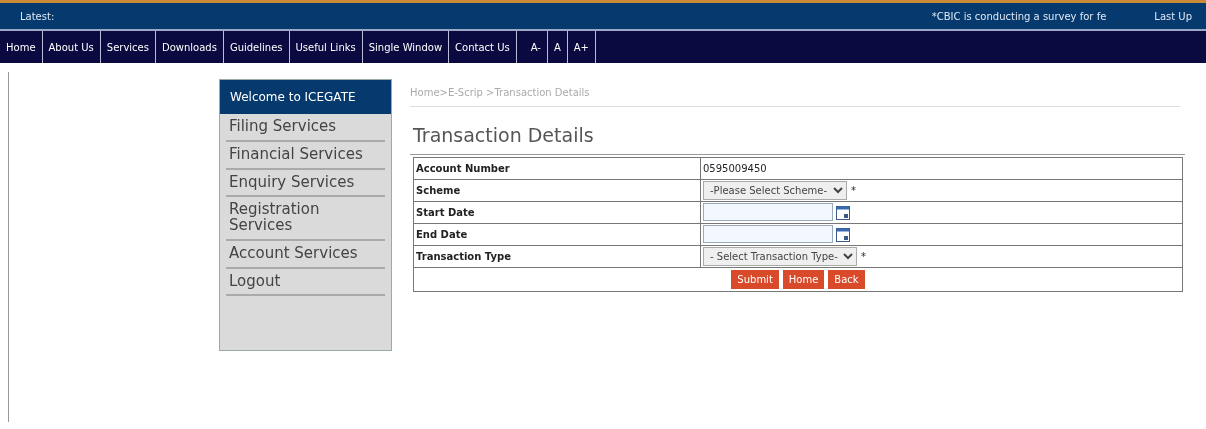 This screenshot has height=429, width=1206. I want to click on font-size-link: A-, so click(536, 47).